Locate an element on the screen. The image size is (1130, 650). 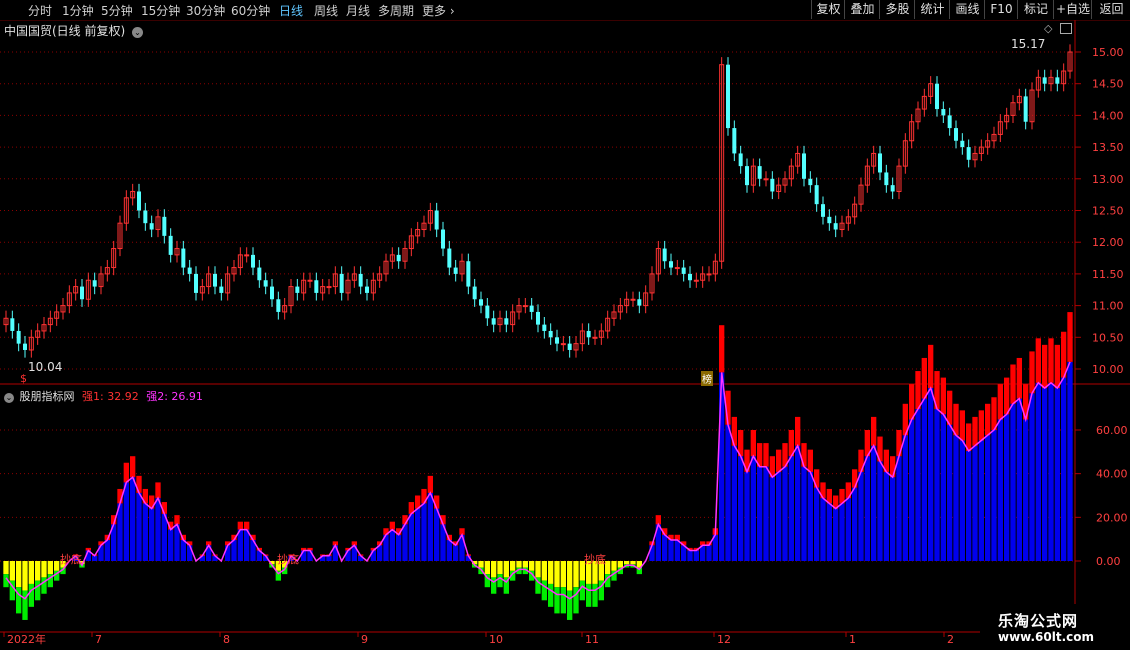
indicator-axis-label: 60.00 is located at coordinates (1112, 430).